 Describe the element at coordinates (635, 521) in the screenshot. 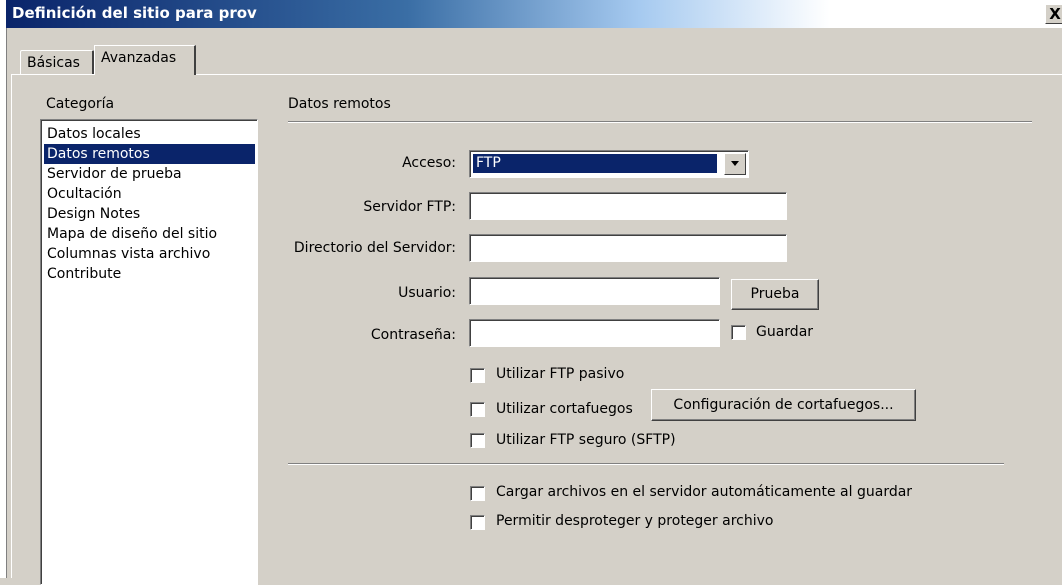

I see `desproteger-label: Permitir desproteger y proteger archivo` at that location.